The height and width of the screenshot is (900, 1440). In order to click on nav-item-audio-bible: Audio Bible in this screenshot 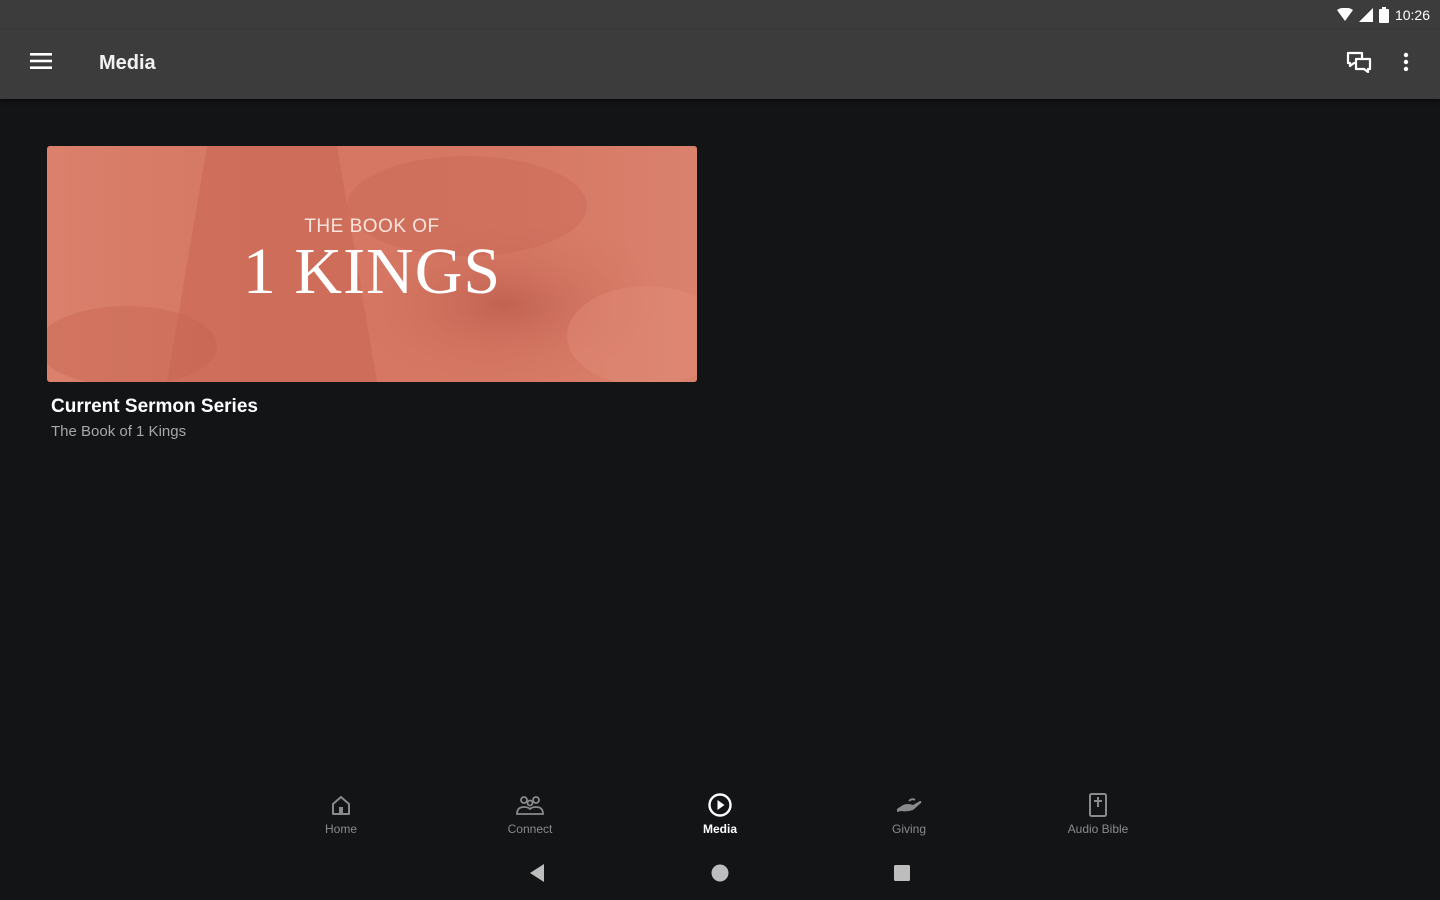, I will do `click(1098, 817)`.